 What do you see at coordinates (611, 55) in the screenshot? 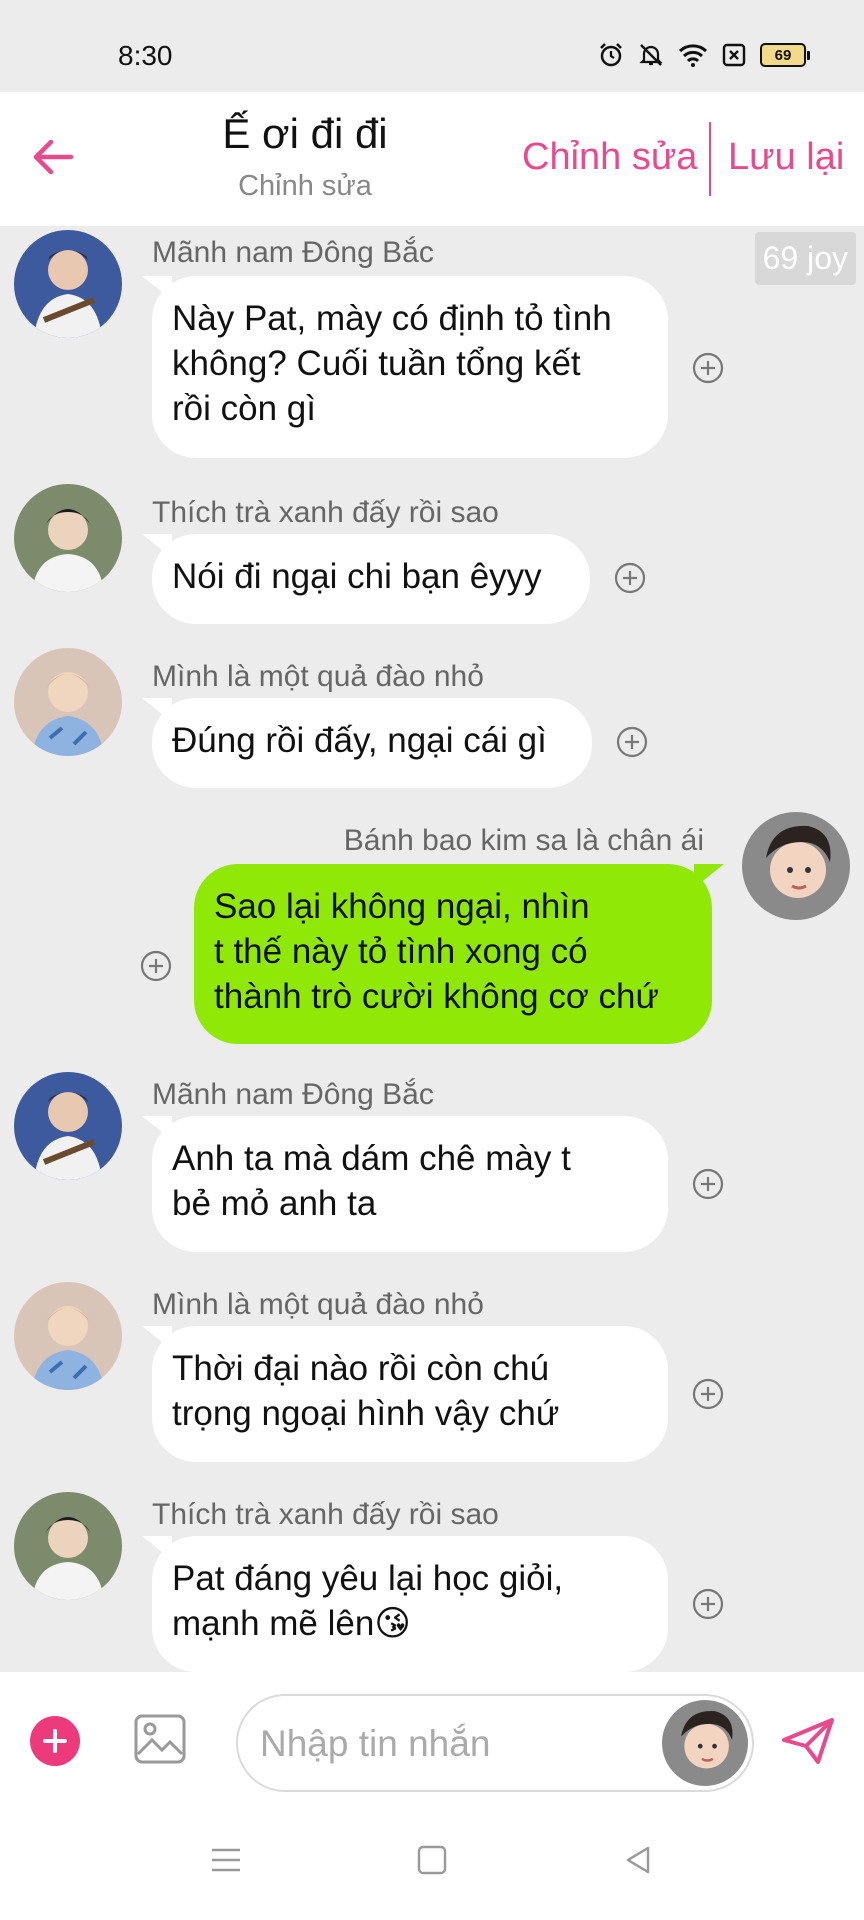
I see `alarm-icon` at bounding box center [611, 55].